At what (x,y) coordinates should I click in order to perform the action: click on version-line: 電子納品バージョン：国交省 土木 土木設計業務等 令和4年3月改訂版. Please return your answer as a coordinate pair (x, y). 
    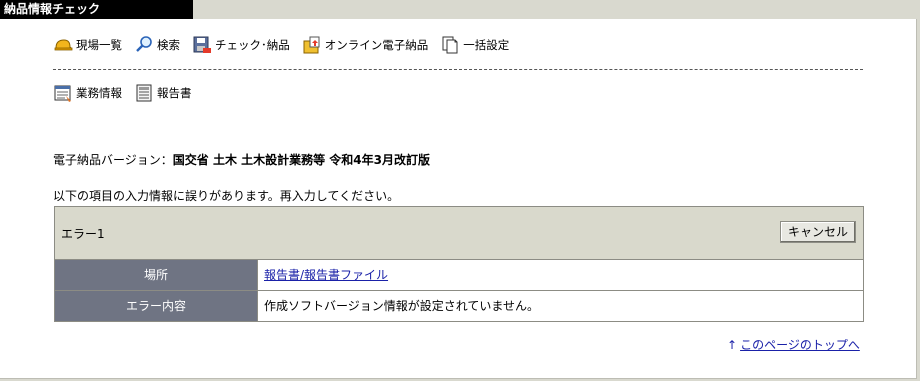
    Looking at the image, I should click on (241, 159).